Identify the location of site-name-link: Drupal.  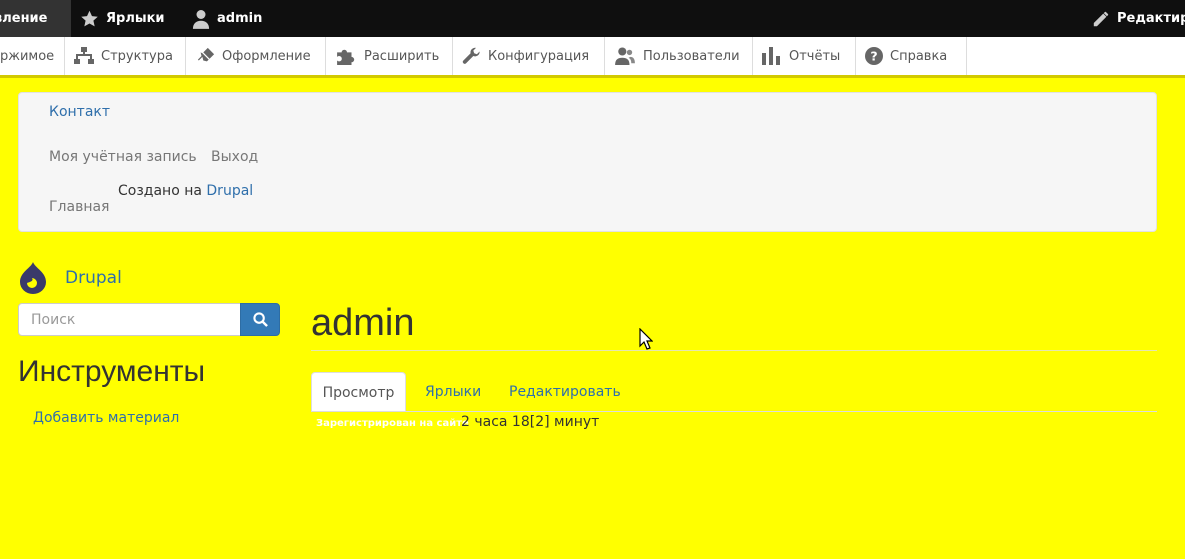
(93, 278).